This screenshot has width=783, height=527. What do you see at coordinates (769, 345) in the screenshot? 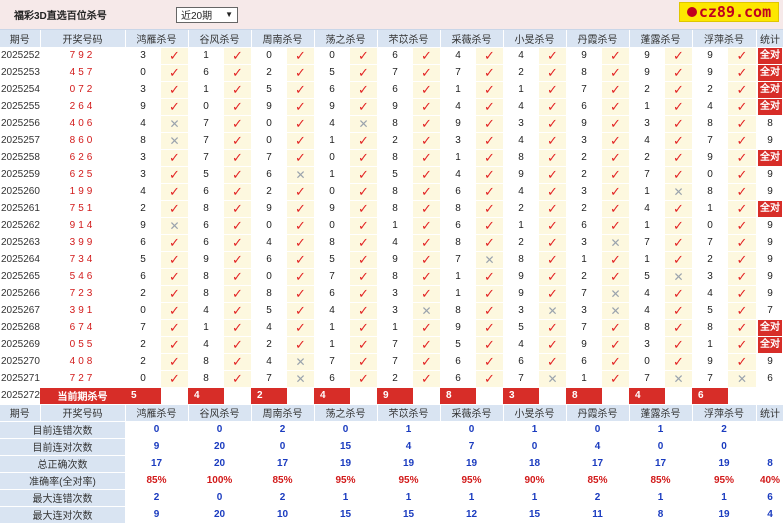
I see `stat-cell: 全对` at bounding box center [769, 345].